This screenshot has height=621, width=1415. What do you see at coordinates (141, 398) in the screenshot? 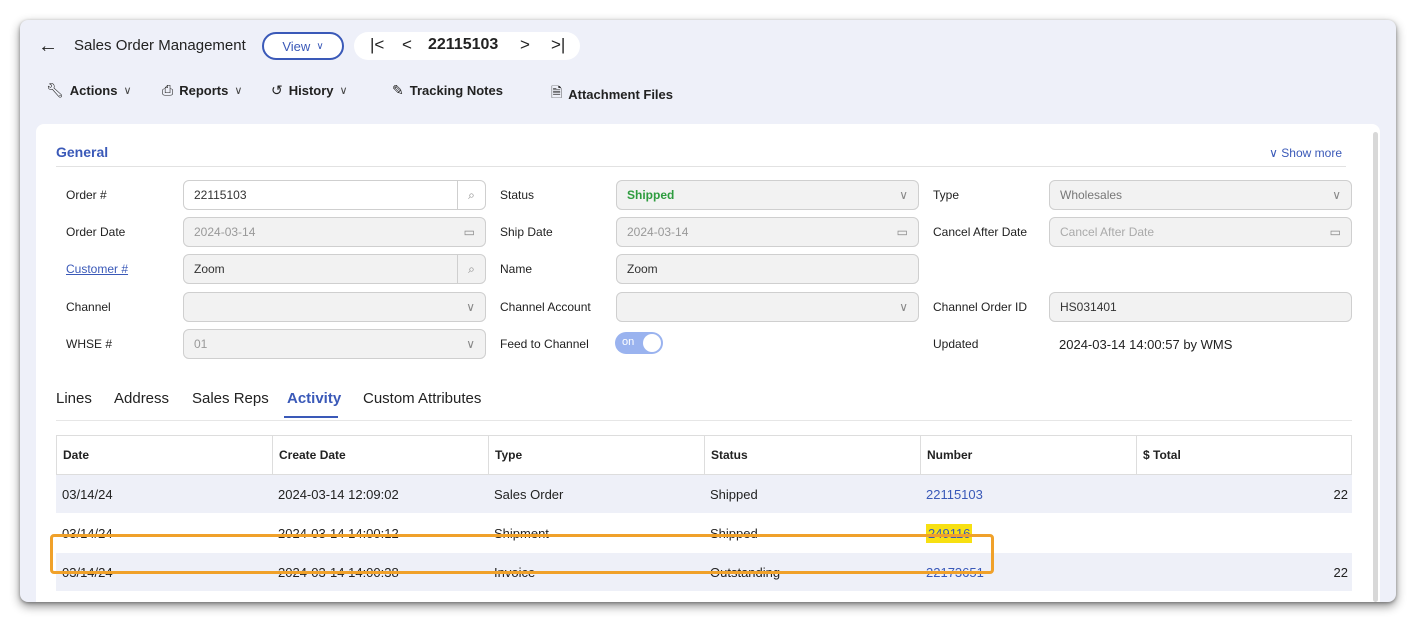
I see `tab-address: Address` at bounding box center [141, 398].